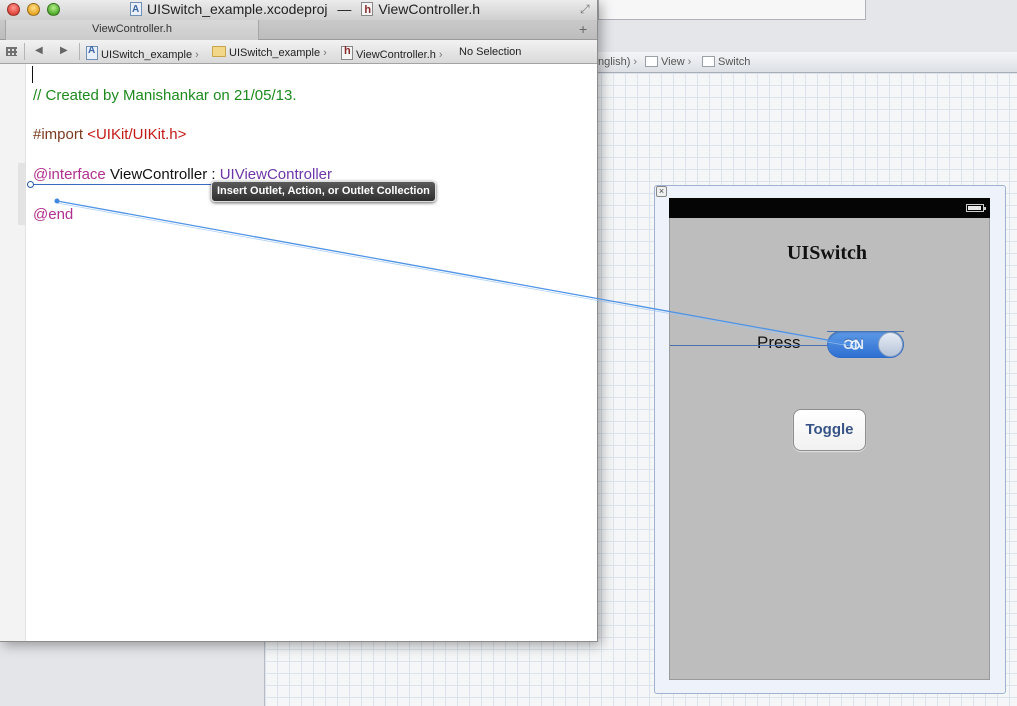 Image resolution: width=1017 pixels, height=706 pixels. What do you see at coordinates (778, 343) in the screenshot?
I see `press-label: Press` at bounding box center [778, 343].